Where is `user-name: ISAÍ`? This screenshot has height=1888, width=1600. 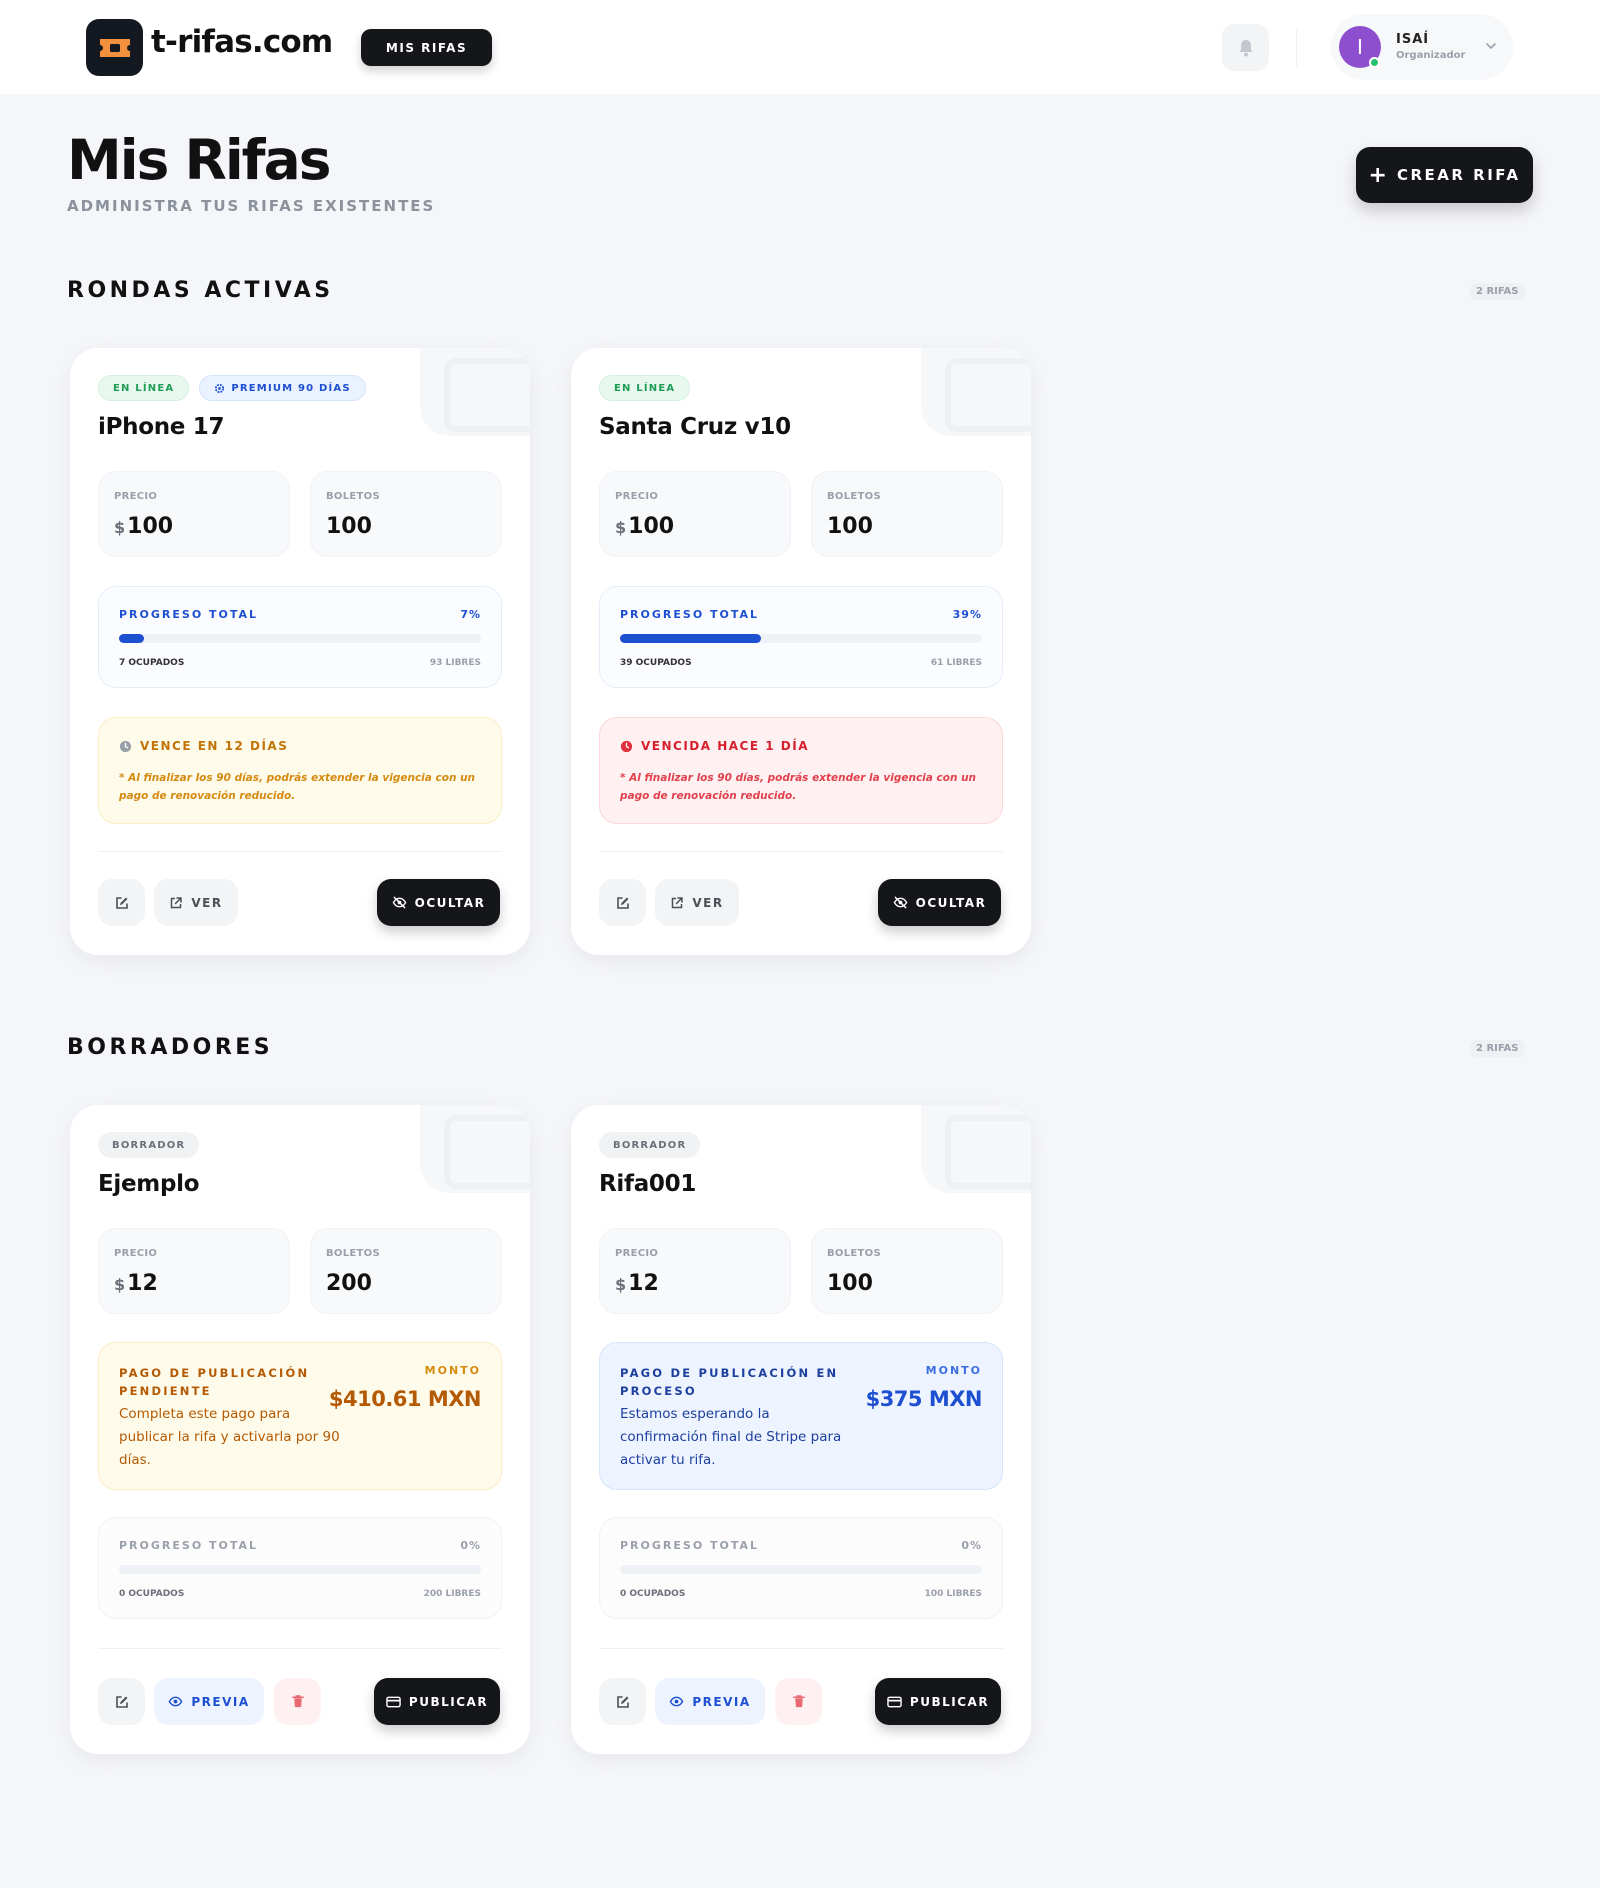 user-name: ISAÍ is located at coordinates (1413, 39).